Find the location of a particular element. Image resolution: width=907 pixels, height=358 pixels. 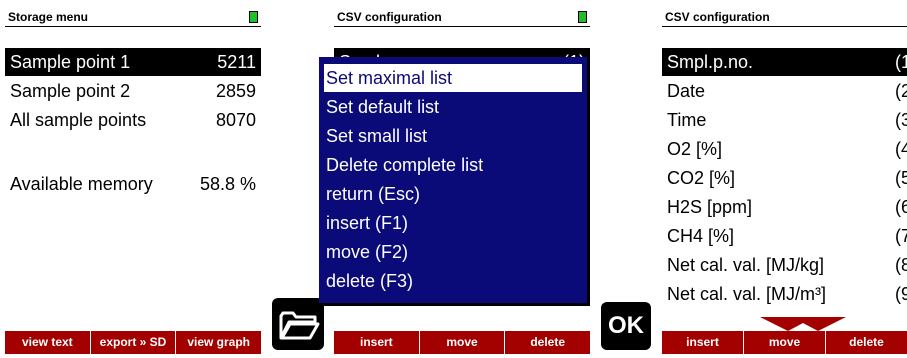

item-label: Net cal. val. [MJ/m³] is located at coordinates (747, 294).